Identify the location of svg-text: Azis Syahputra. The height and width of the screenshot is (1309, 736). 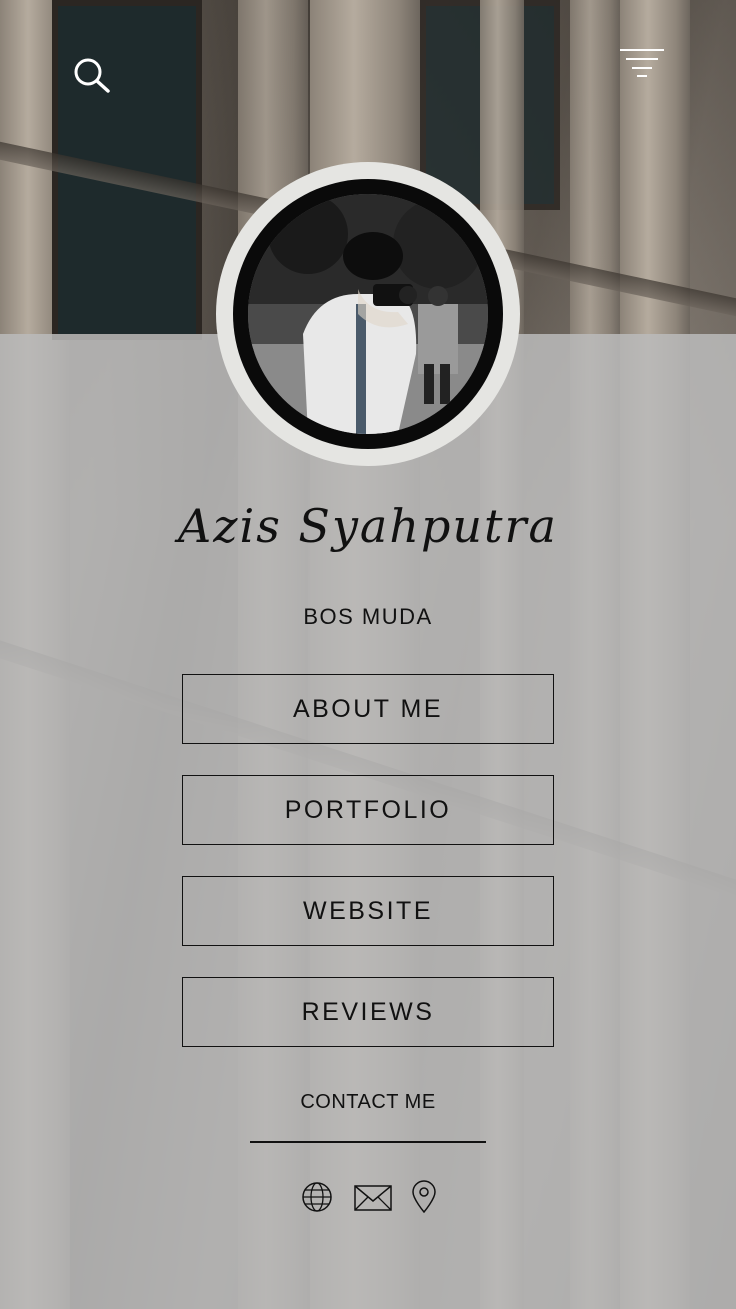
(366, 526).